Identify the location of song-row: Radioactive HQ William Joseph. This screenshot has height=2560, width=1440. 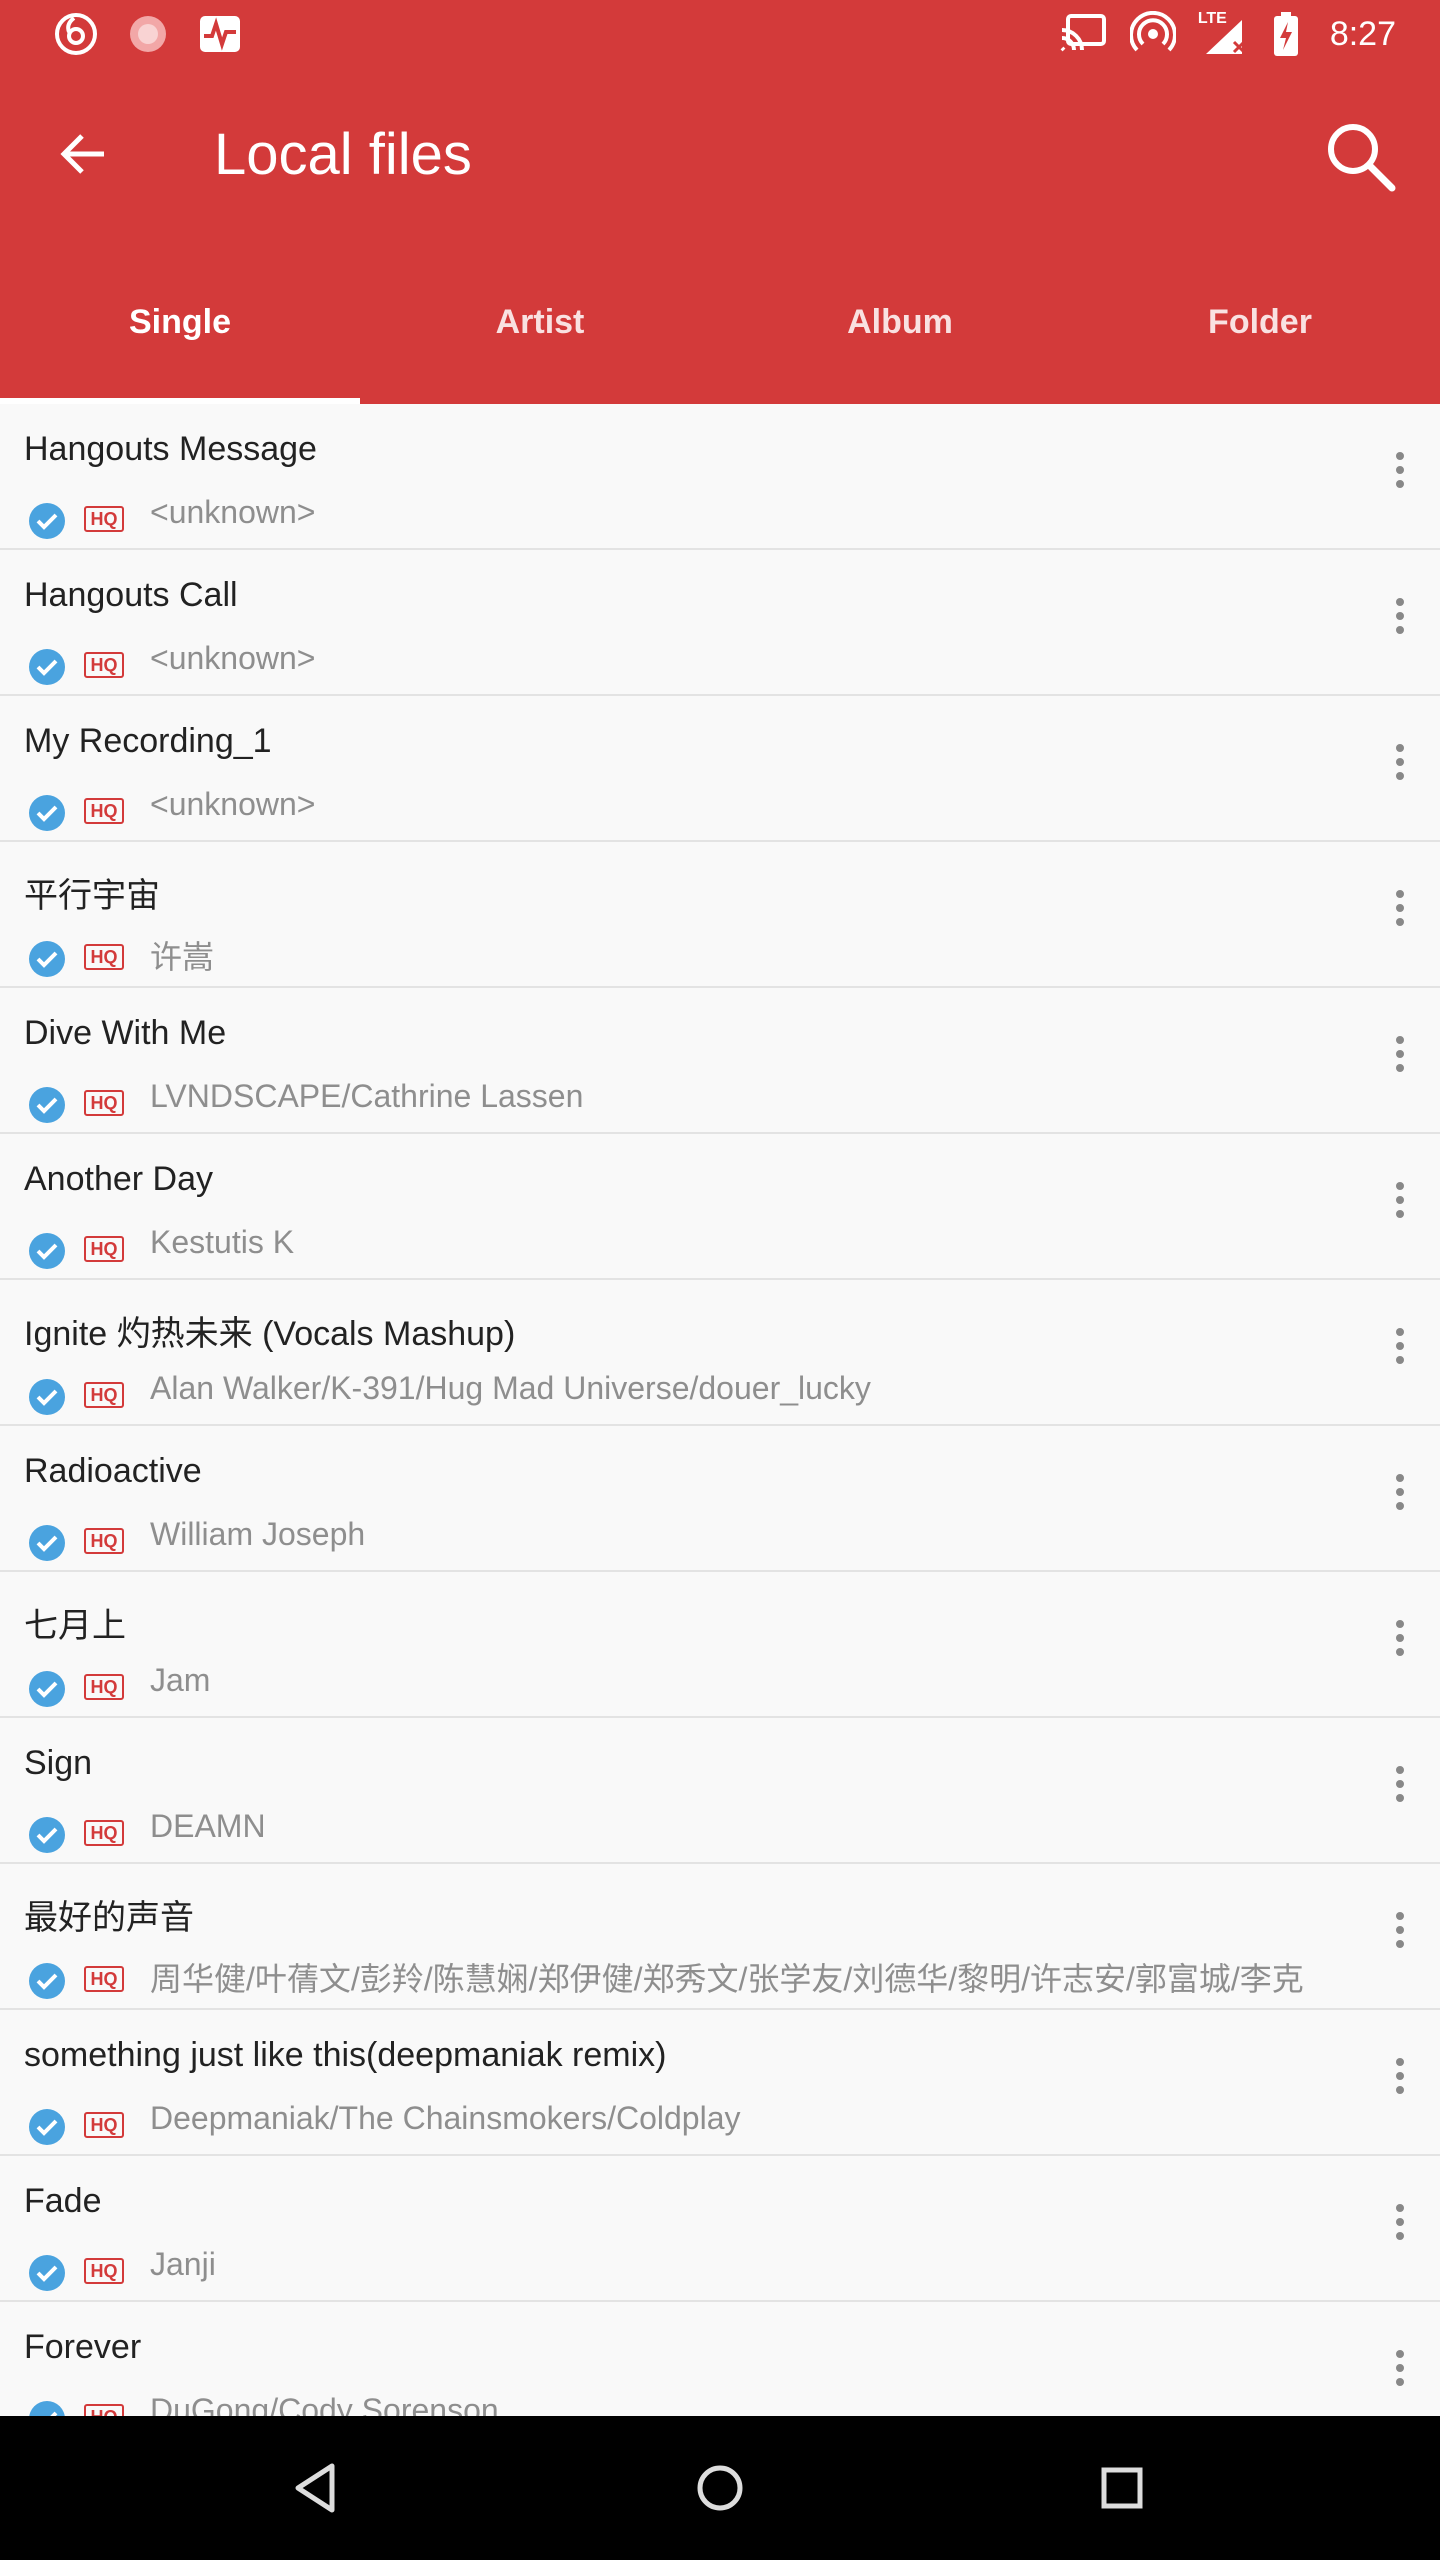
(720, 1499).